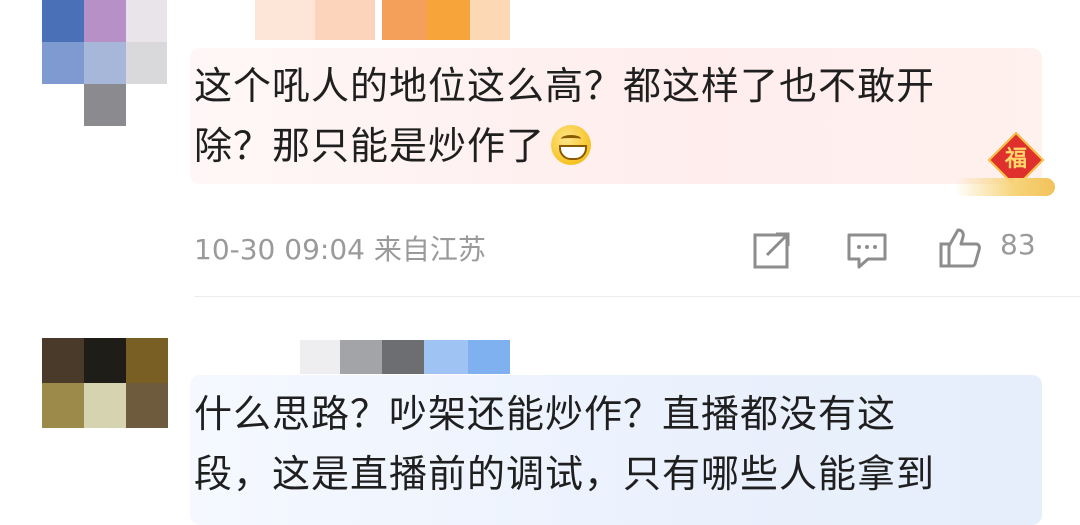 This screenshot has height=525, width=1080. Describe the element at coordinates (545, 414) in the screenshot. I see `comment-line-1: 什么思路？吵架还能炒作？直播都没有这` at that location.